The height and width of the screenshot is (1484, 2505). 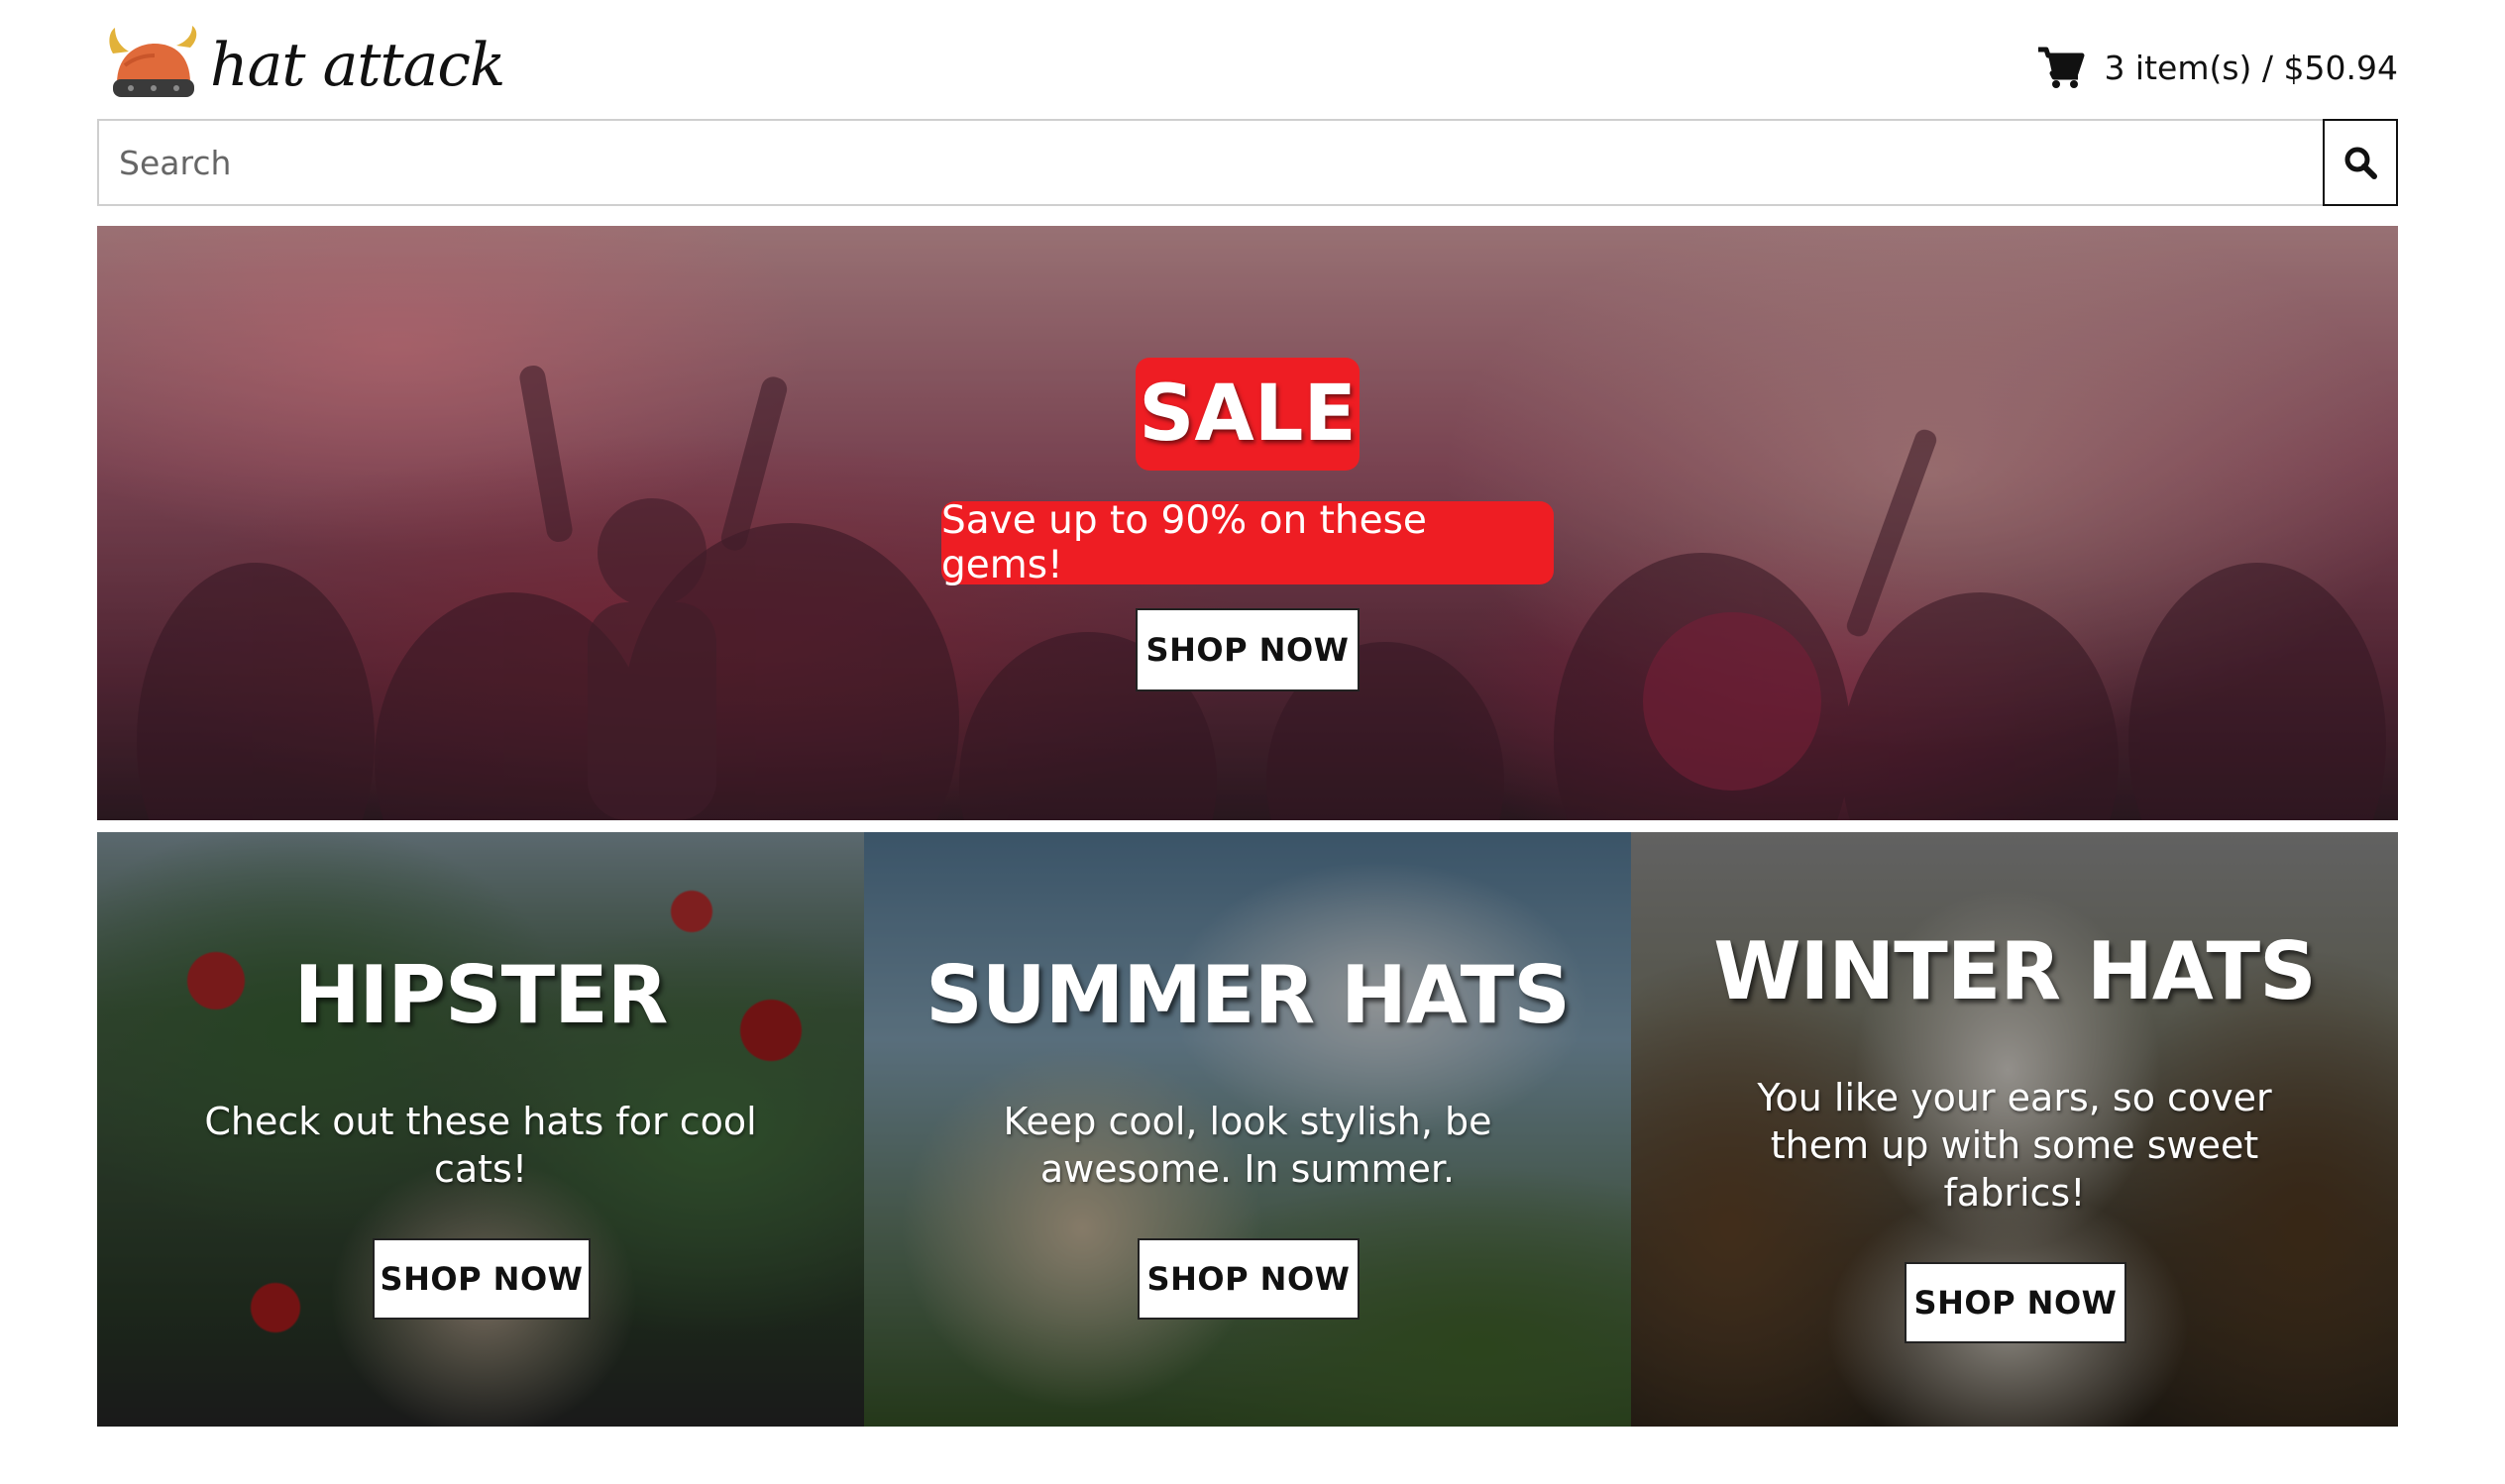 I want to click on viking-helmet-icon, so click(x=152, y=66).